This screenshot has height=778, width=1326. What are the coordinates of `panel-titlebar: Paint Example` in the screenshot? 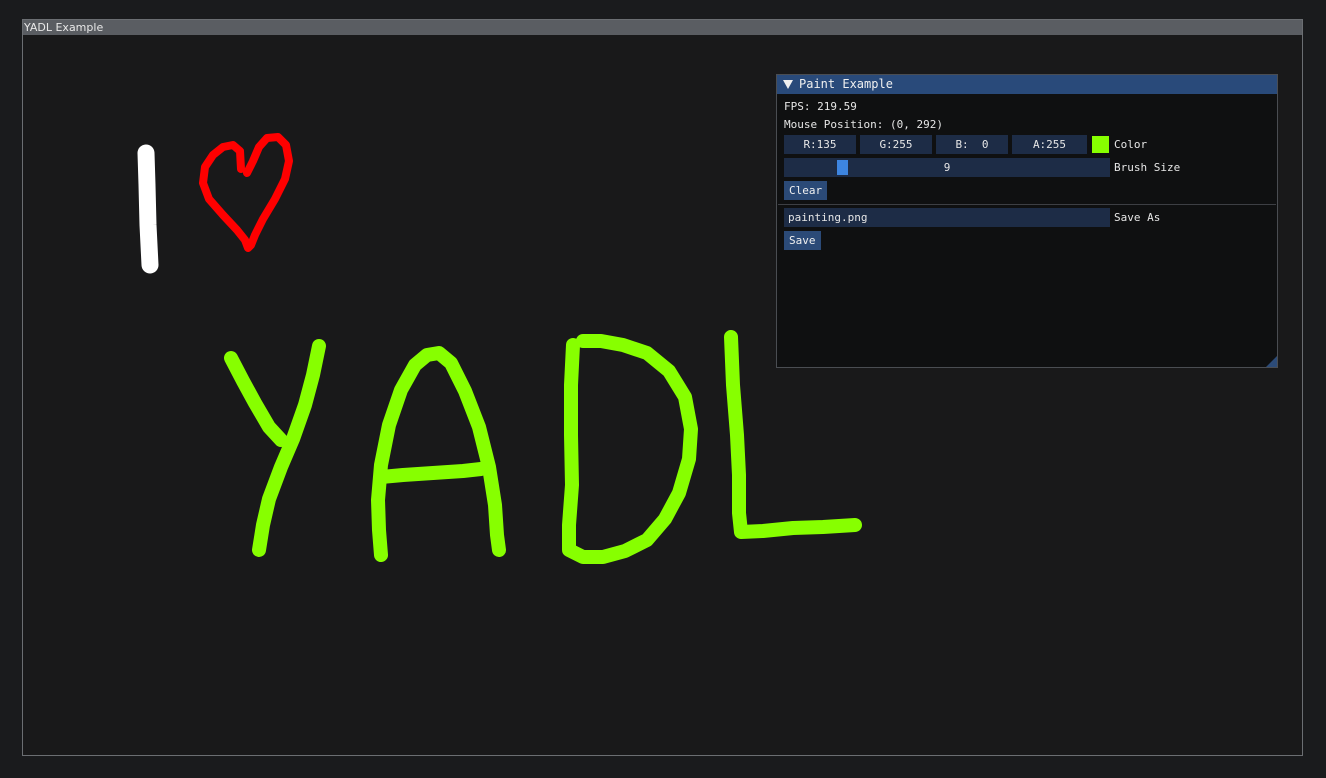 It's located at (1027, 84).